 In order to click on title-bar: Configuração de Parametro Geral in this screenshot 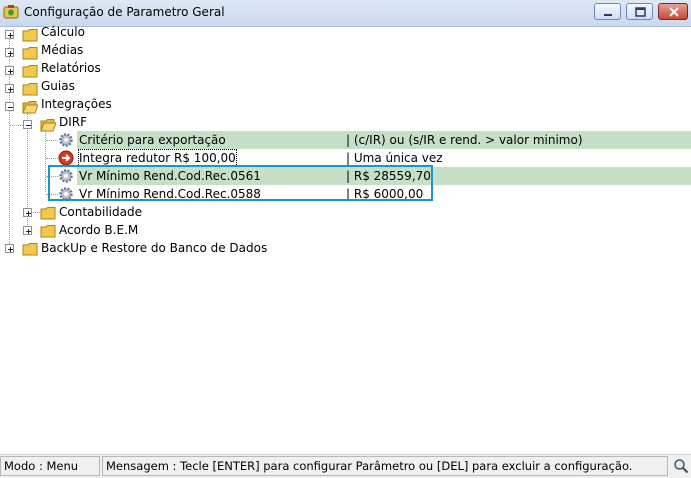, I will do `click(345, 13)`.